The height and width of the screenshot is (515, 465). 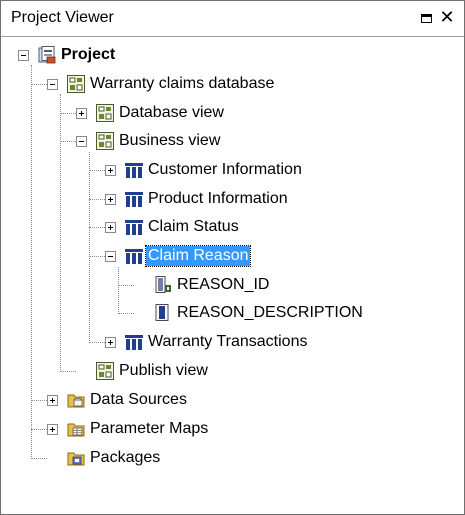 What do you see at coordinates (218, 199) in the screenshot?
I see `tree-item-product-information: Product Information` at bounding box center [218, 199].